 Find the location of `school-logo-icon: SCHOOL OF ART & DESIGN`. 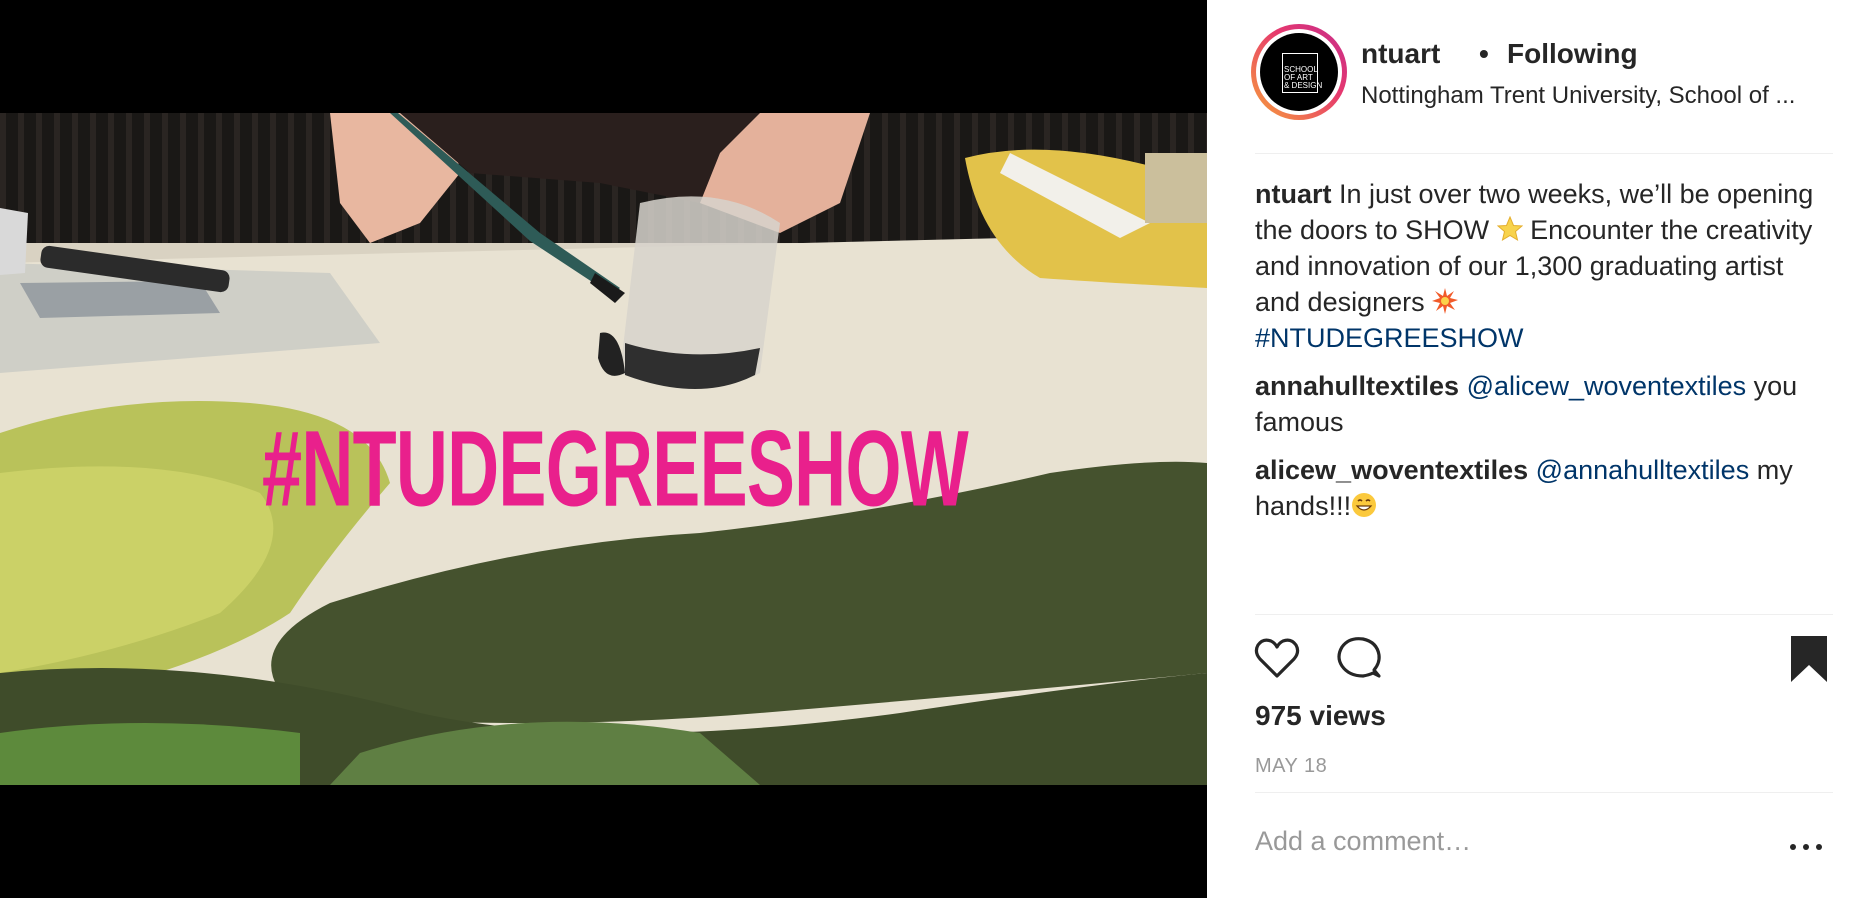

school-logo-icon: SCHOOL OF ART & DESIGN is located at coordinates (1299, 72).